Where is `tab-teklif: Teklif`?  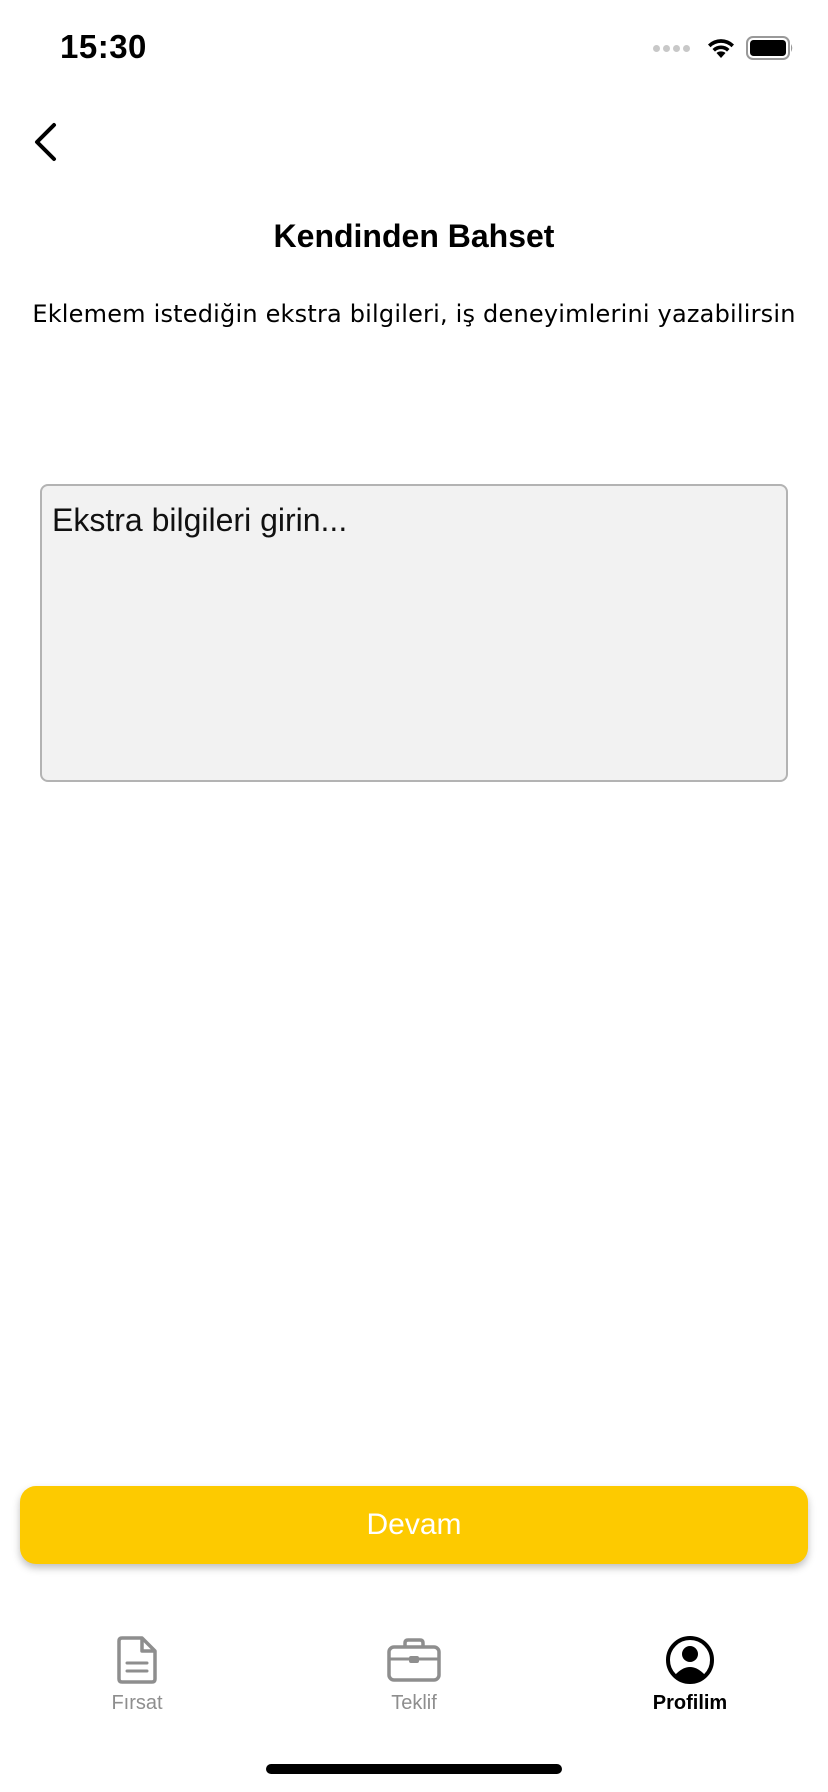
tab-teklif: Teklif is located at coordinates (414, 1672).